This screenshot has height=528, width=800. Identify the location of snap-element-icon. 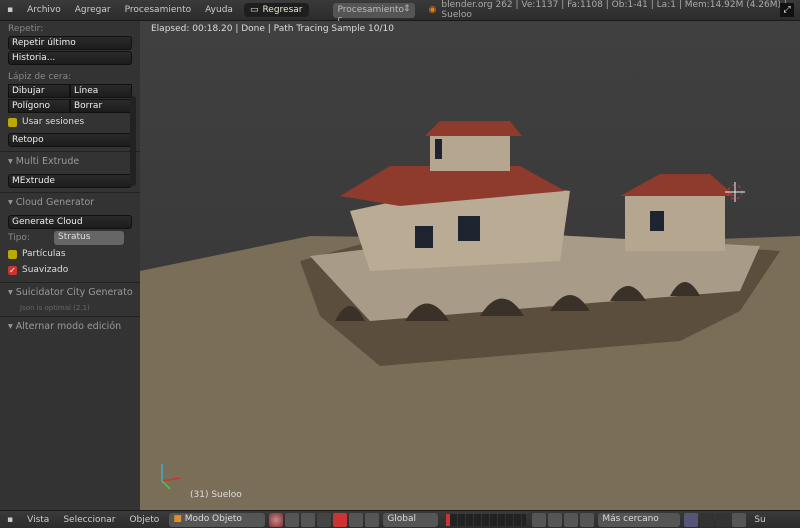
(587, 519).